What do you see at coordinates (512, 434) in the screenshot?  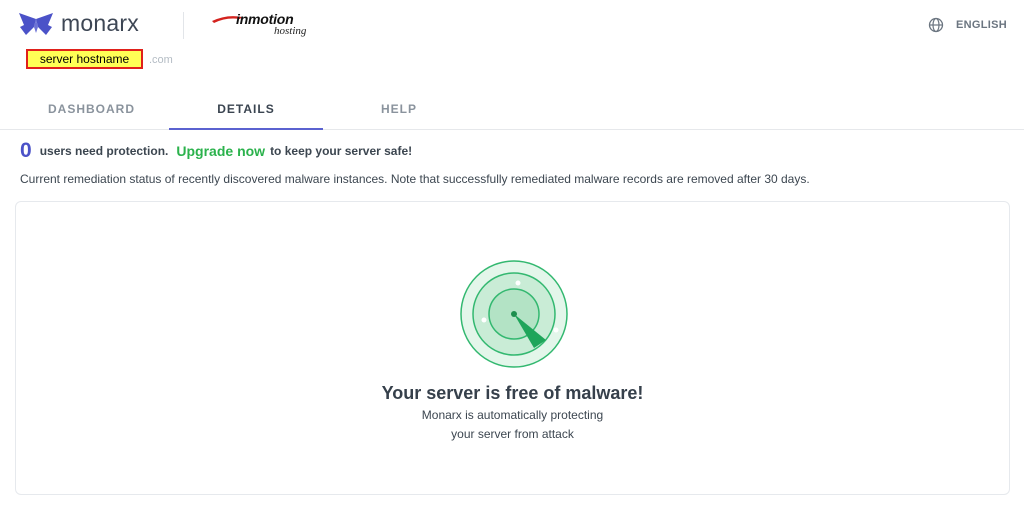 I see `status-line-2: your server from attack` at bounding box center [512, 434].